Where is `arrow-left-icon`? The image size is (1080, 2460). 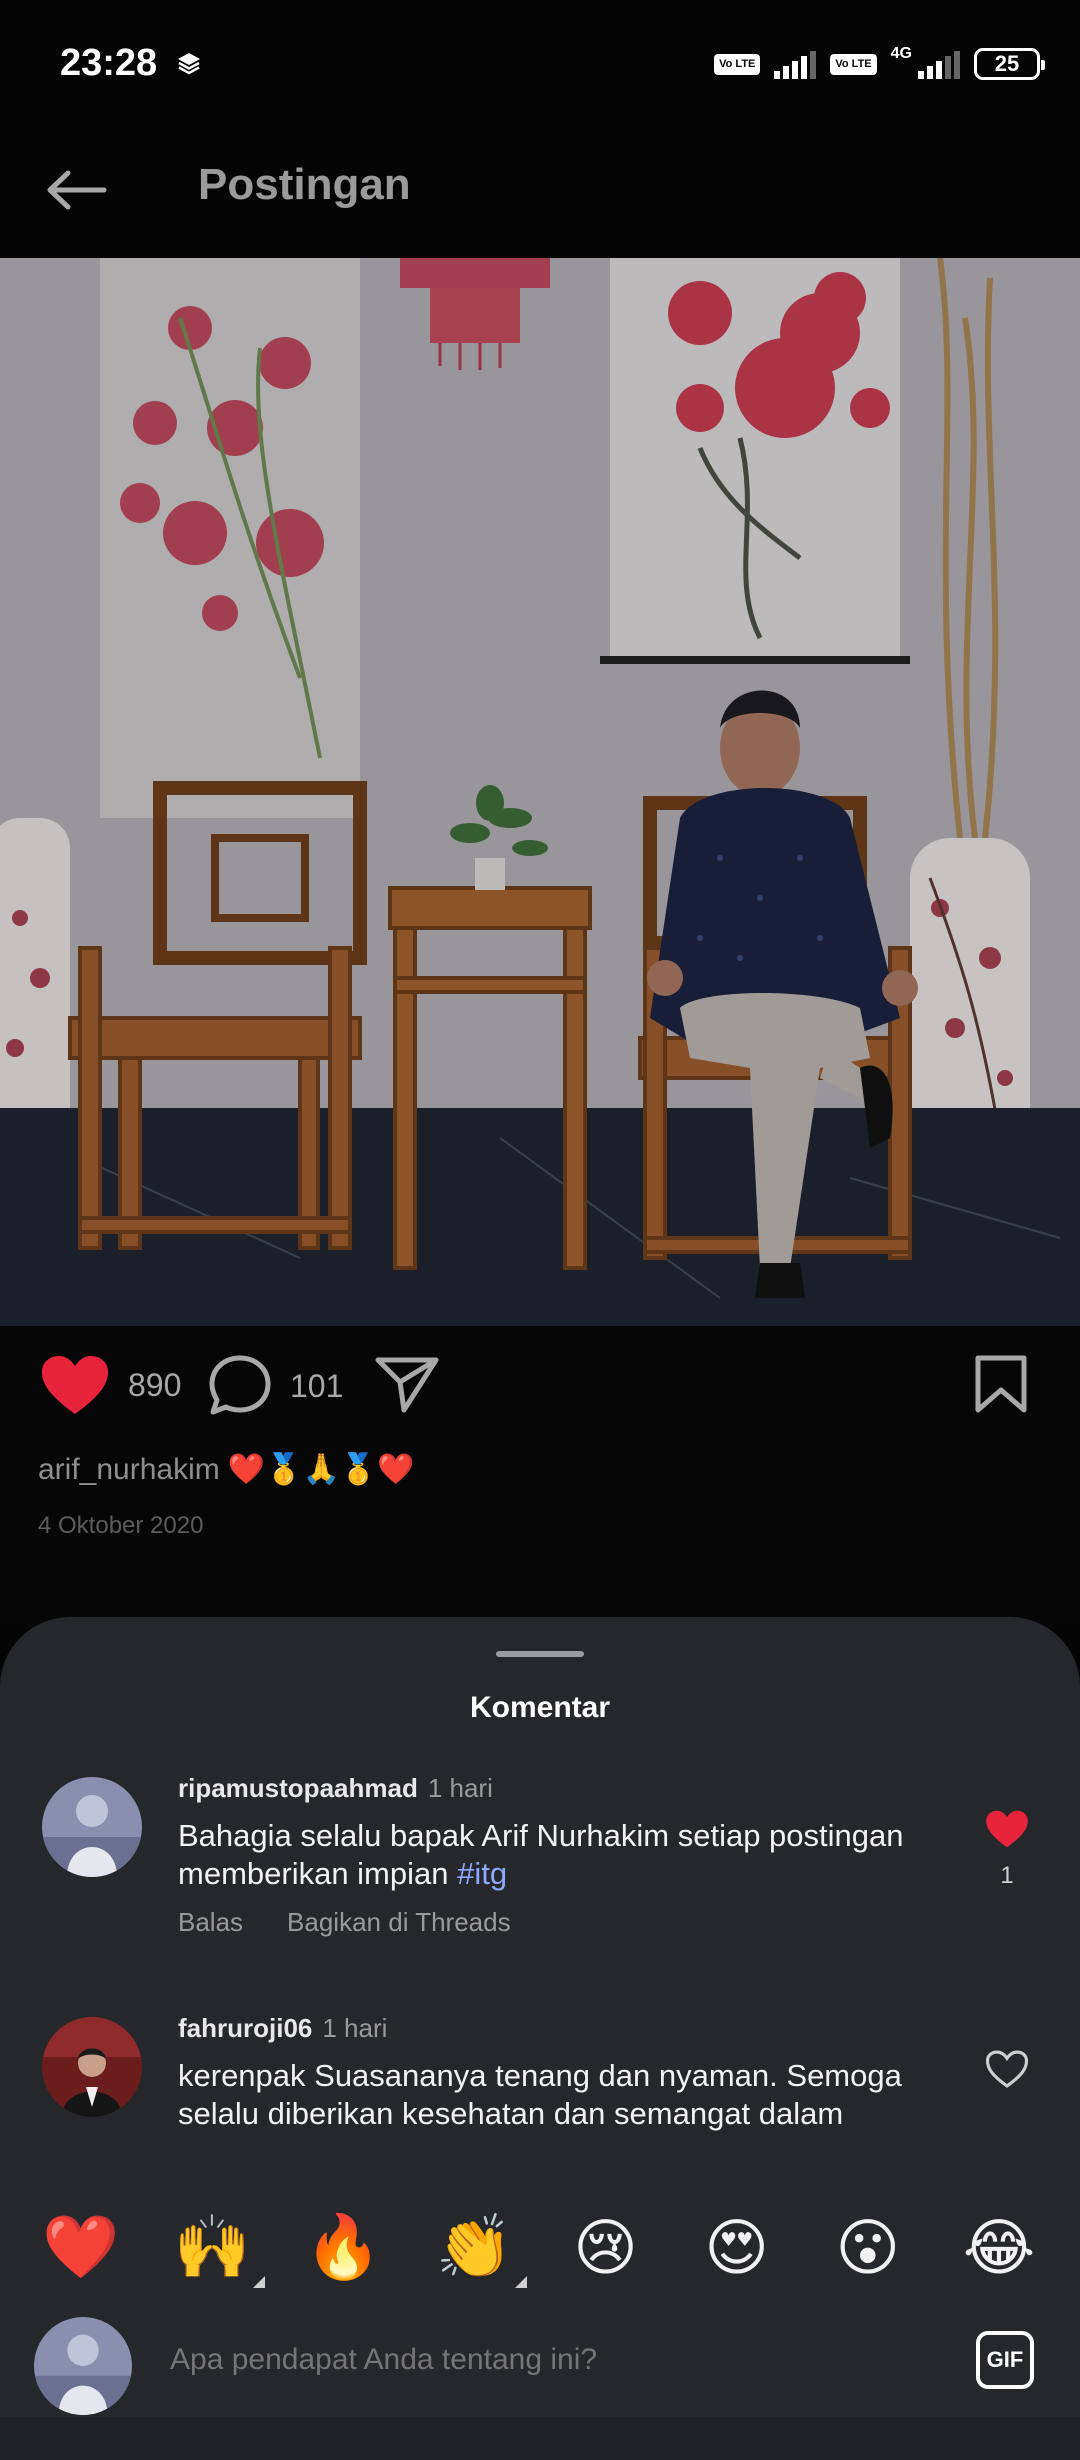
arrow-left-icon is located at coordinates (77, 190).